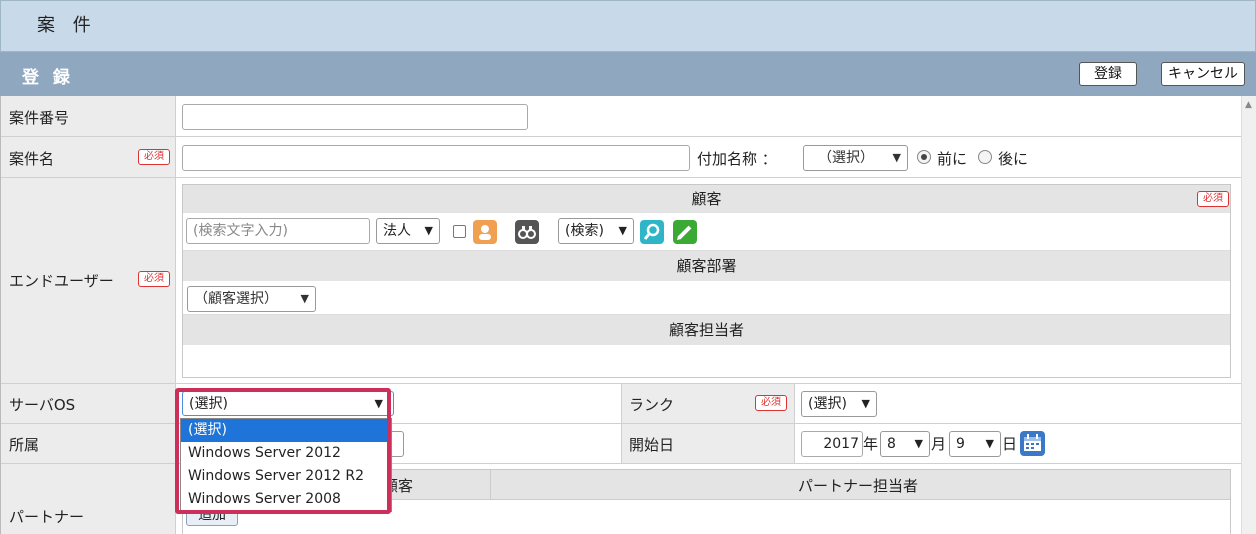  I want to click on customer-type-select: 法人 ▼, so click(408, 231).